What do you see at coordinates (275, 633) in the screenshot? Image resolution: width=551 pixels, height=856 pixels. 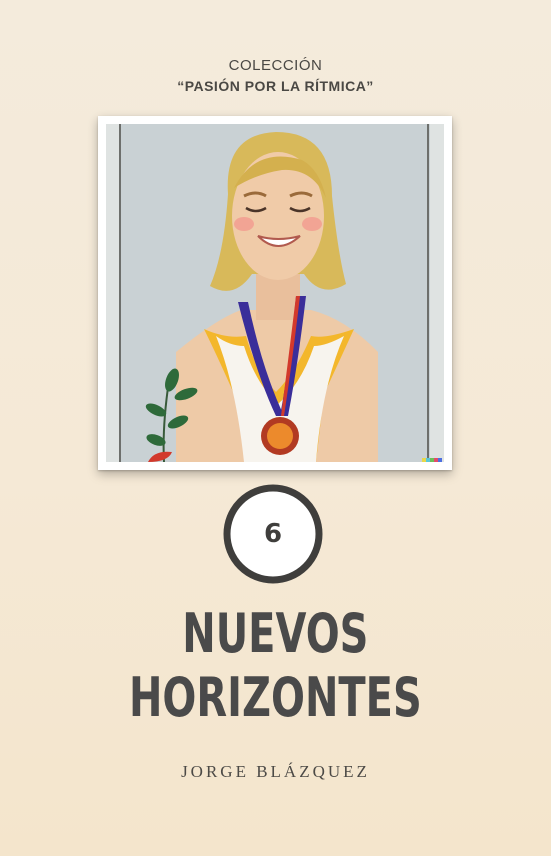 I see `title-line-1: NUEVOS` at bounding box center [275, 633].